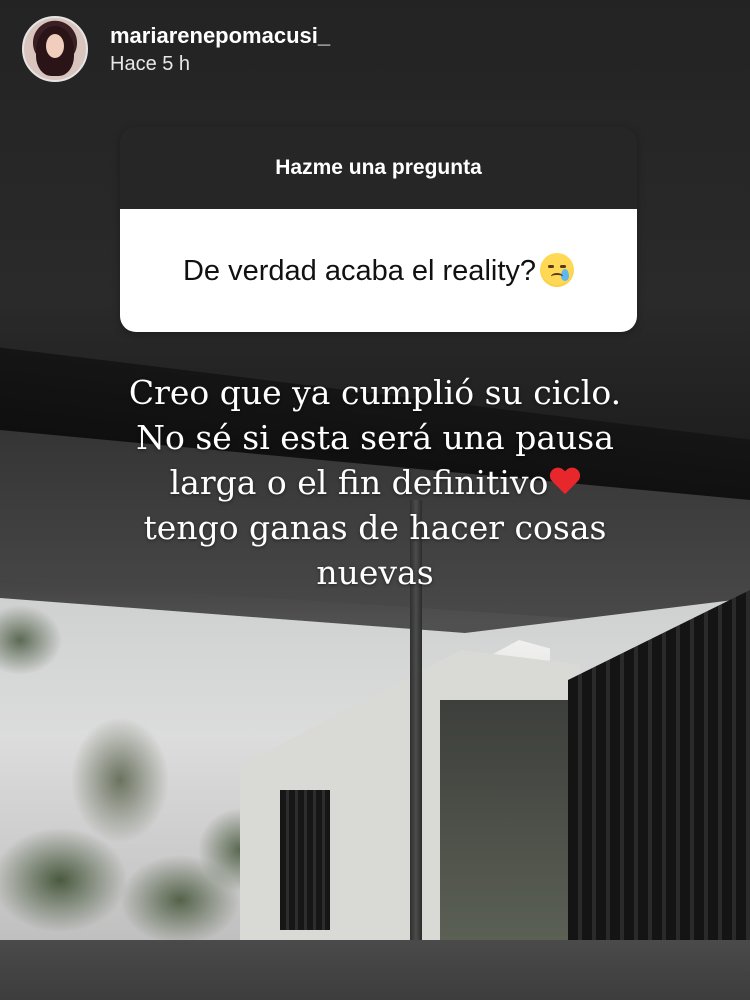  I want to click on question-text-wrap: De verdad acaba el reality?, so click(378, 270).